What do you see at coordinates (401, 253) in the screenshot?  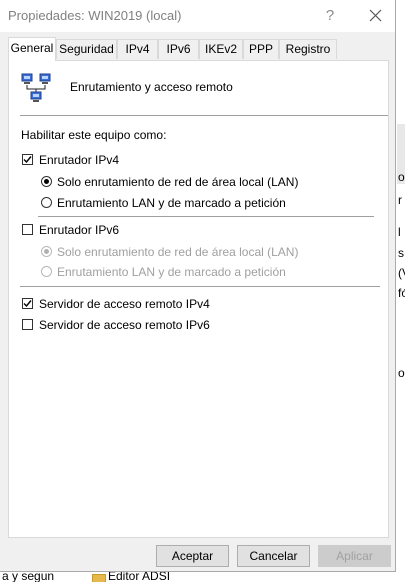 I see `background-text-fragment: s` at bounding box center [401, 253].